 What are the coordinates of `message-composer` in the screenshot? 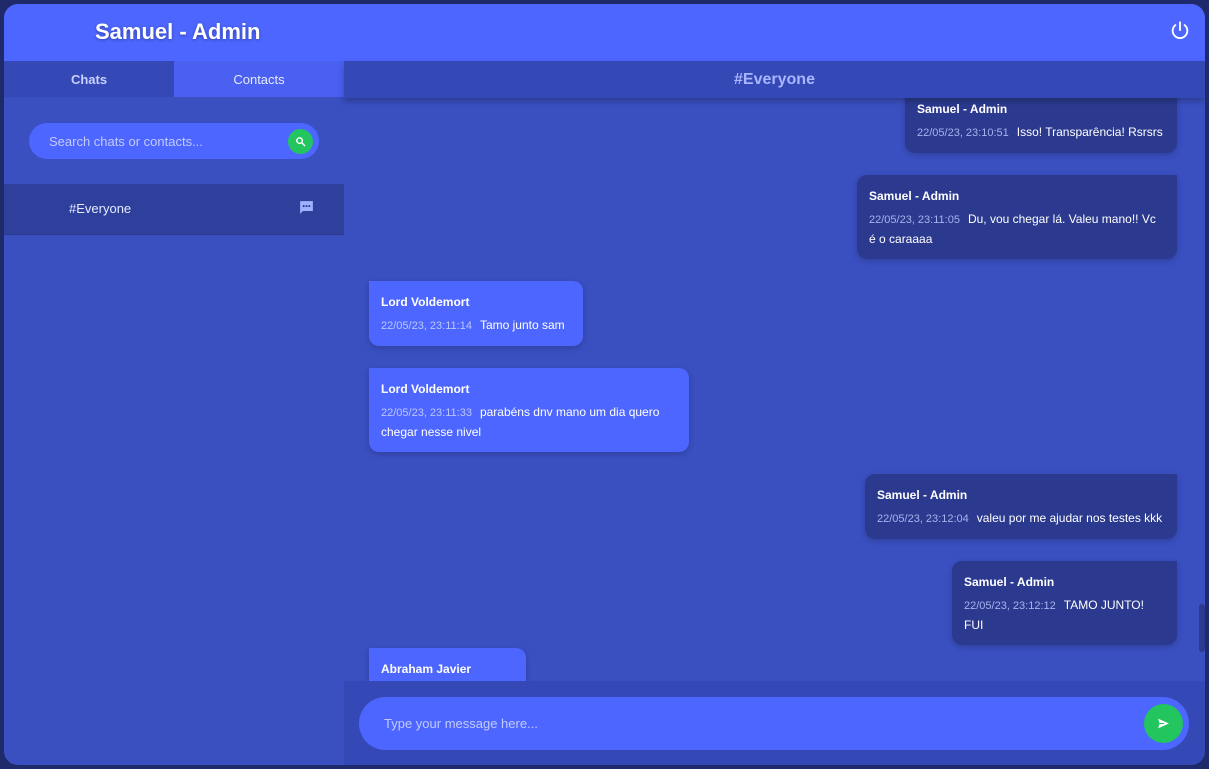 It's located at (774, 723).